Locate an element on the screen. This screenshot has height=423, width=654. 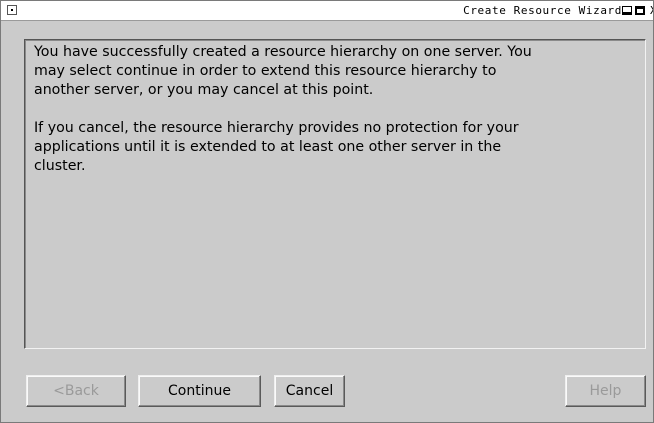
title-bar: Create Resource Wizard X is located at coordinates (327, 11).